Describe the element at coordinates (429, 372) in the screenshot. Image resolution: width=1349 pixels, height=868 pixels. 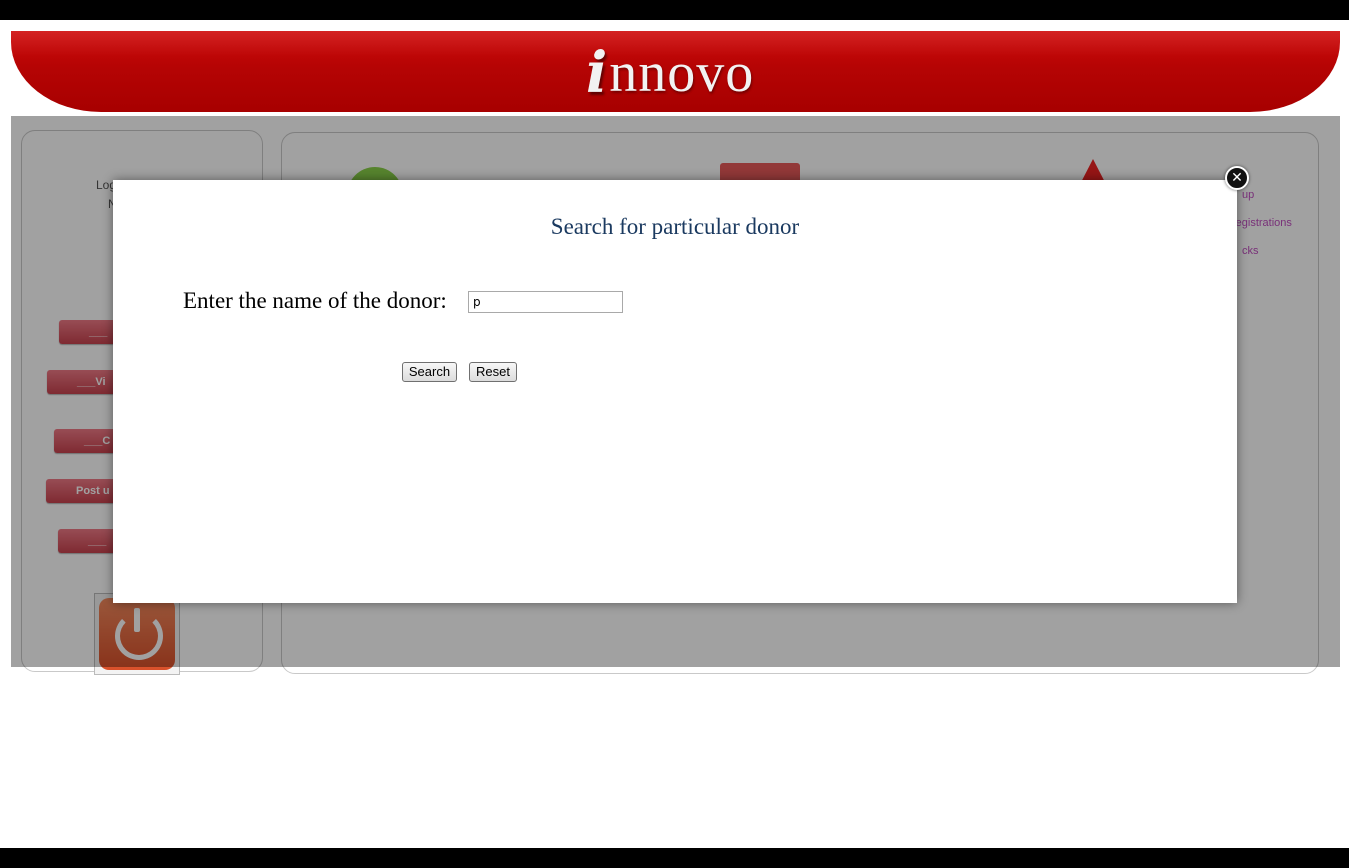
I see `search-button: Search` at that location.